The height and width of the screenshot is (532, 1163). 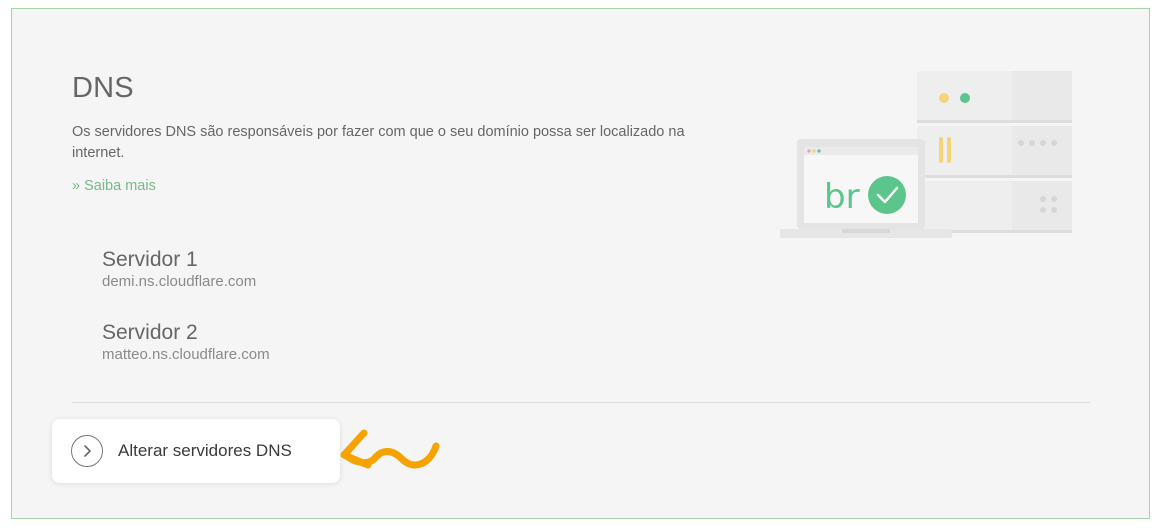 I want to click on server-host: matteo.ns.cloudflare.com, so click(x=186, y=354).